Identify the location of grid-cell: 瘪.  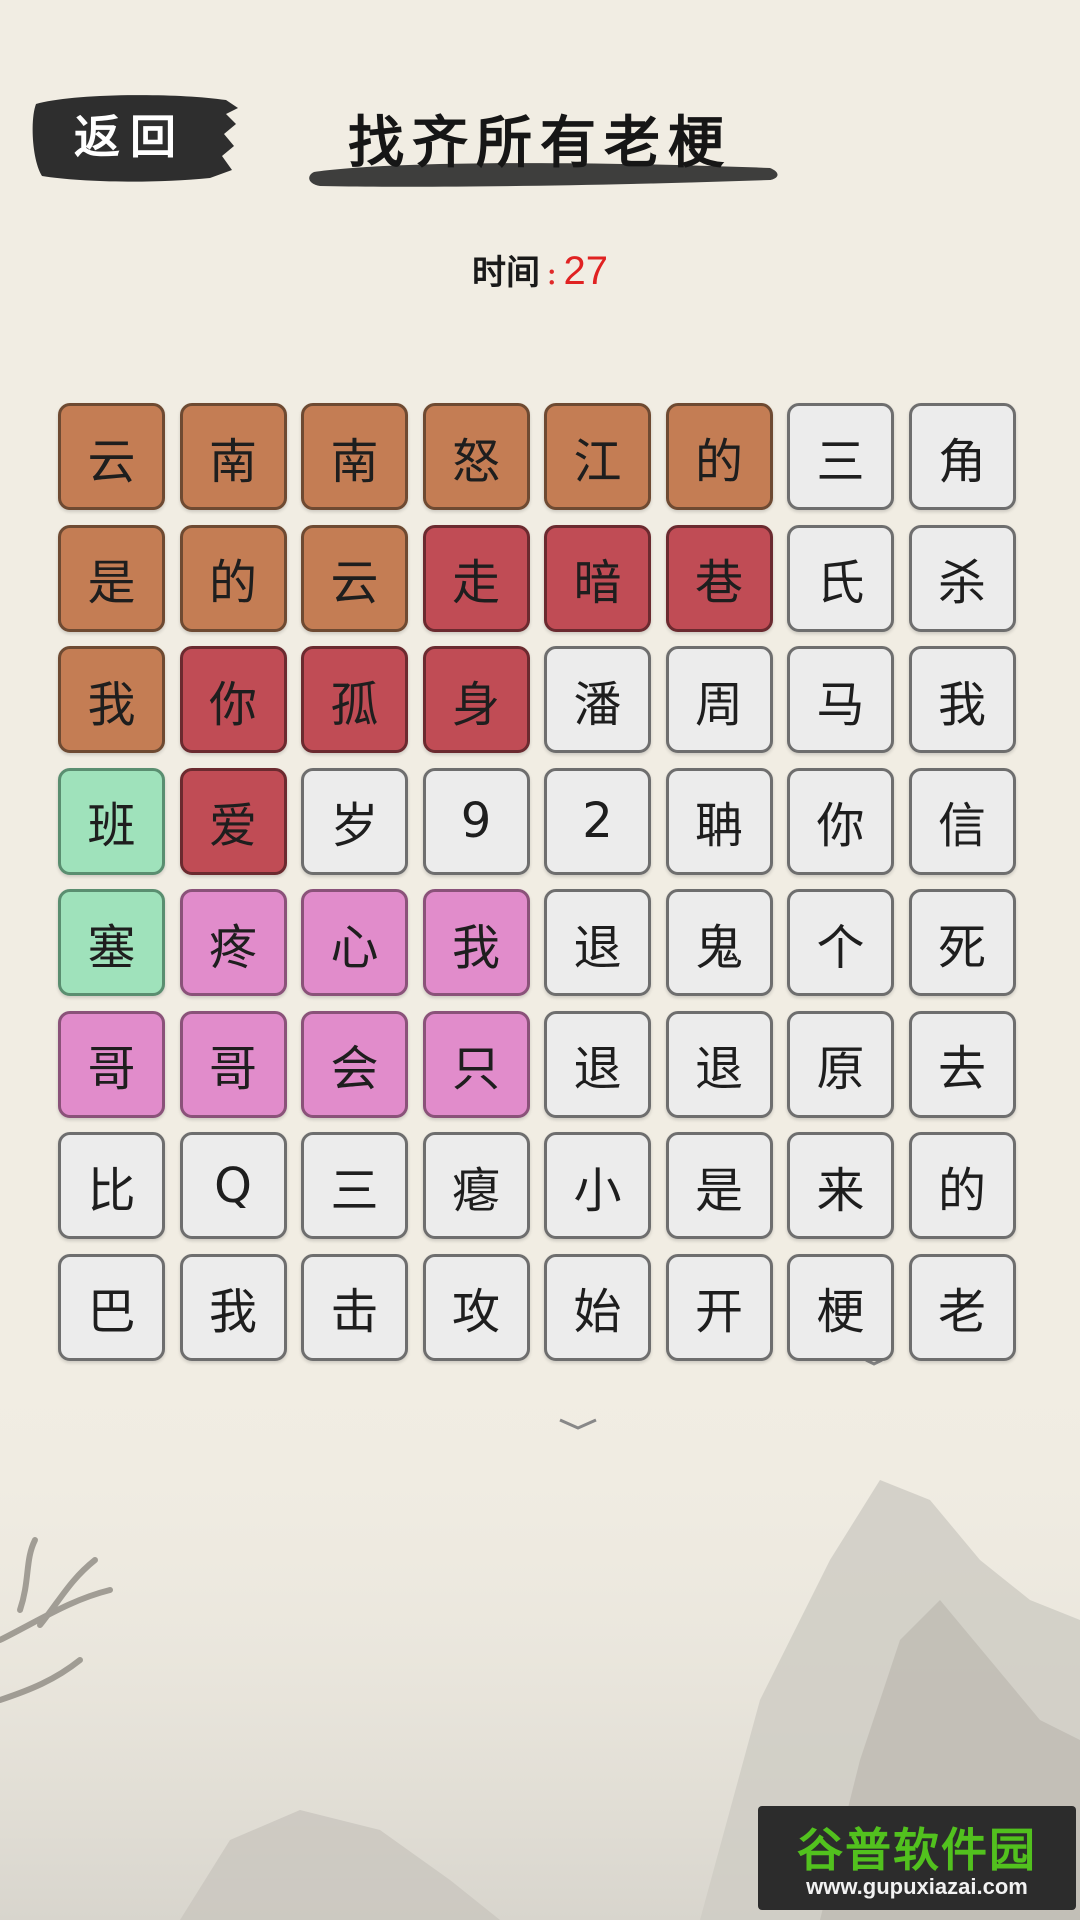
(476, 1185).